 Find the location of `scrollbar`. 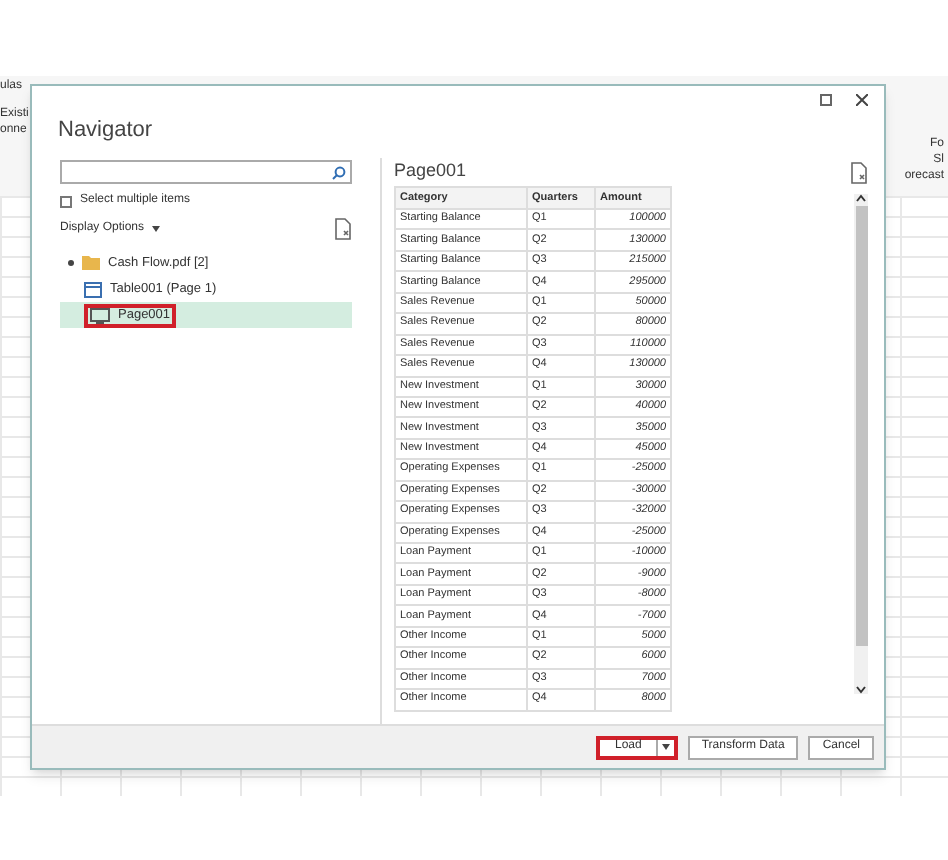

scrollbar is located at coordinates (861, 444).